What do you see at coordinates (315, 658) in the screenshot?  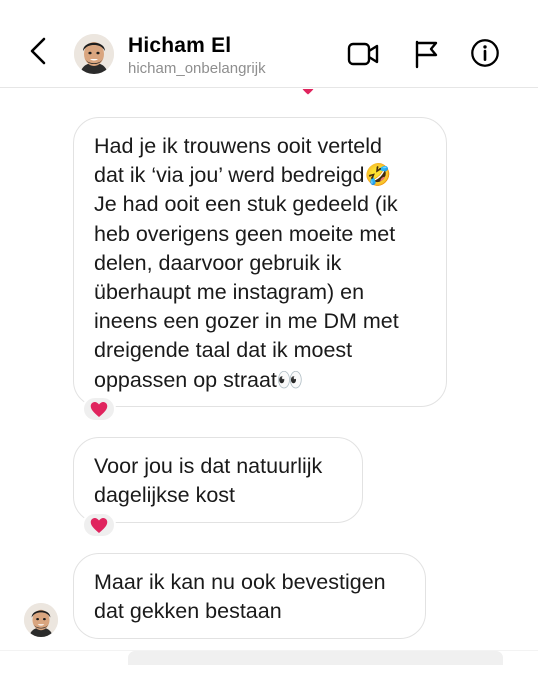 I see `message-composer` at bounding box center [315, 658].